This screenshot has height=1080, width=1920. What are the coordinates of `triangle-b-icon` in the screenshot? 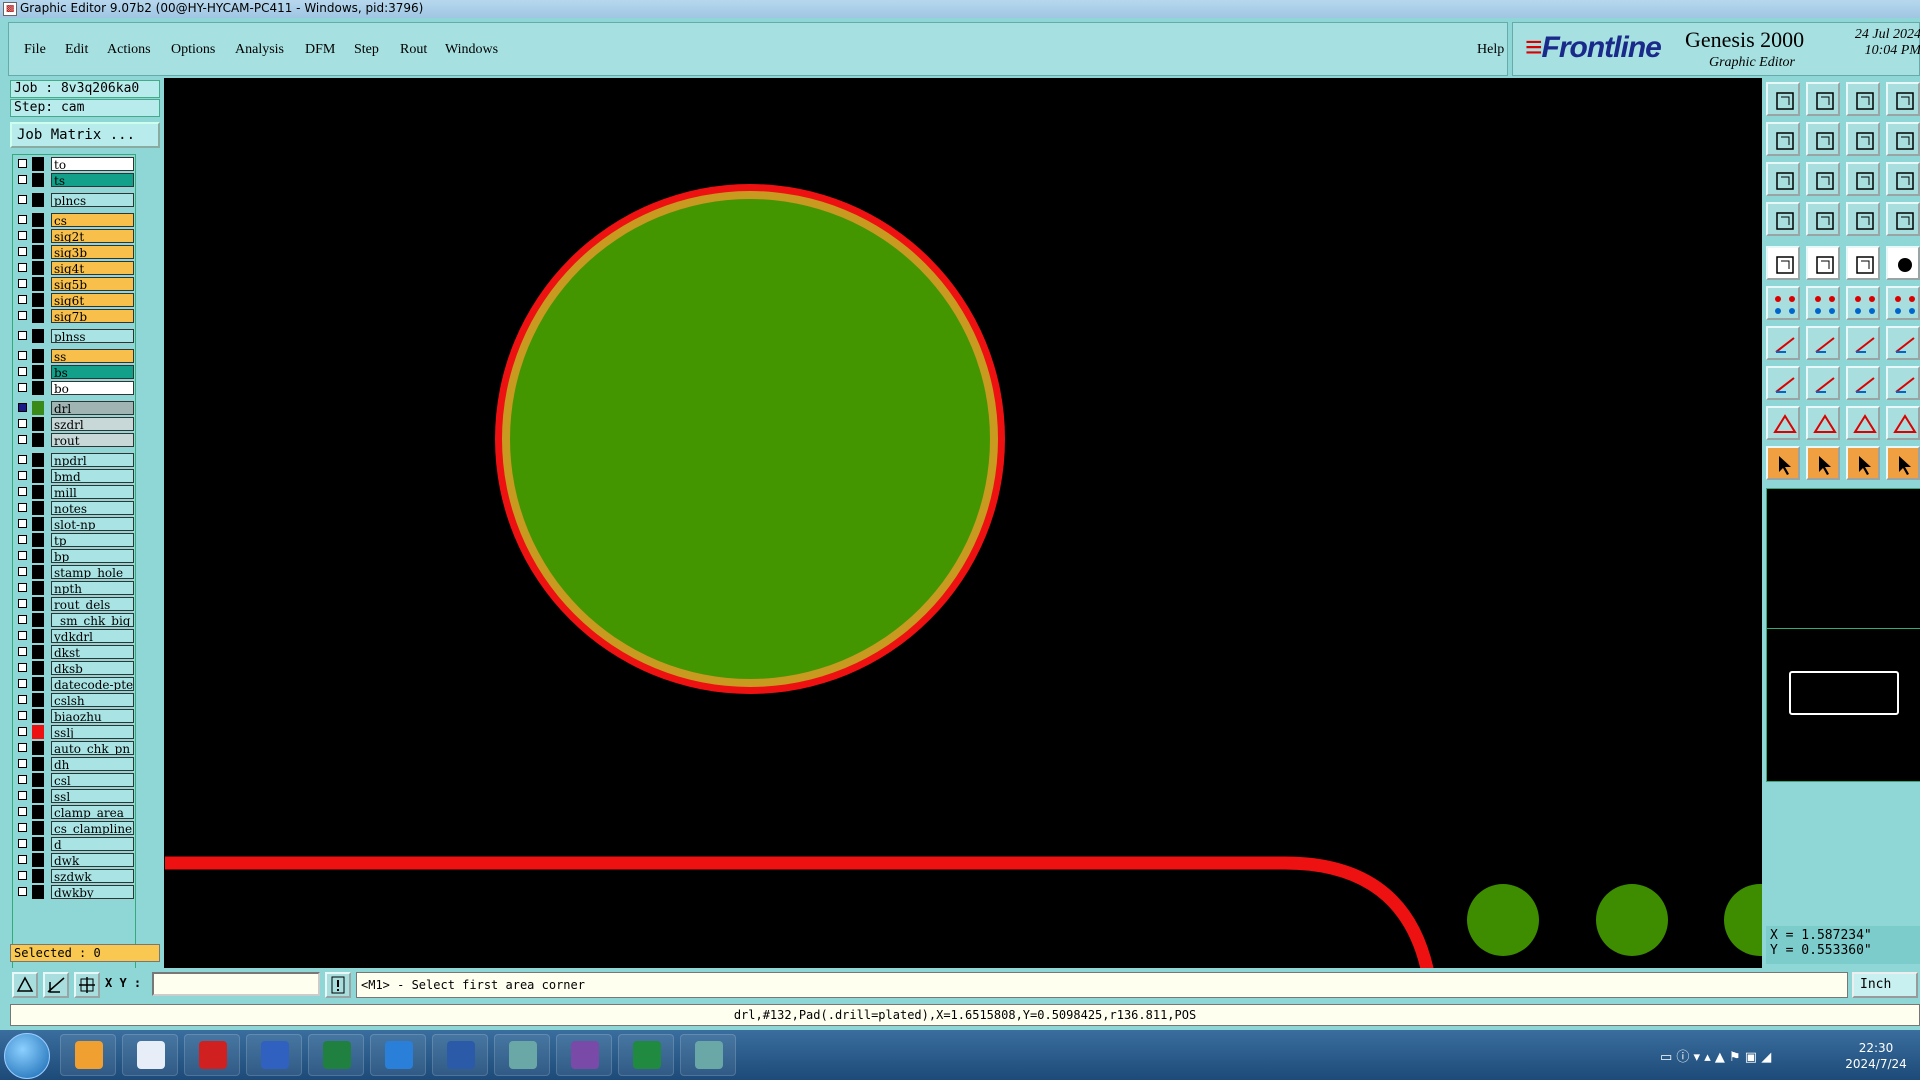 It's located at (1863, 423).